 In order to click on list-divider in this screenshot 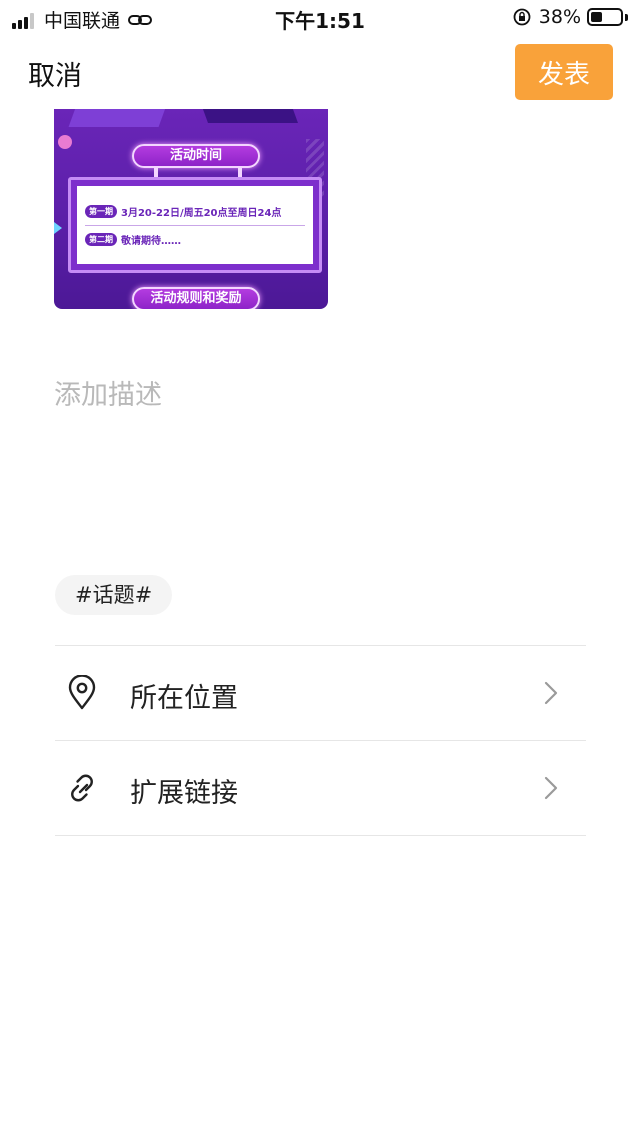, I will do `click(320, 835)`.